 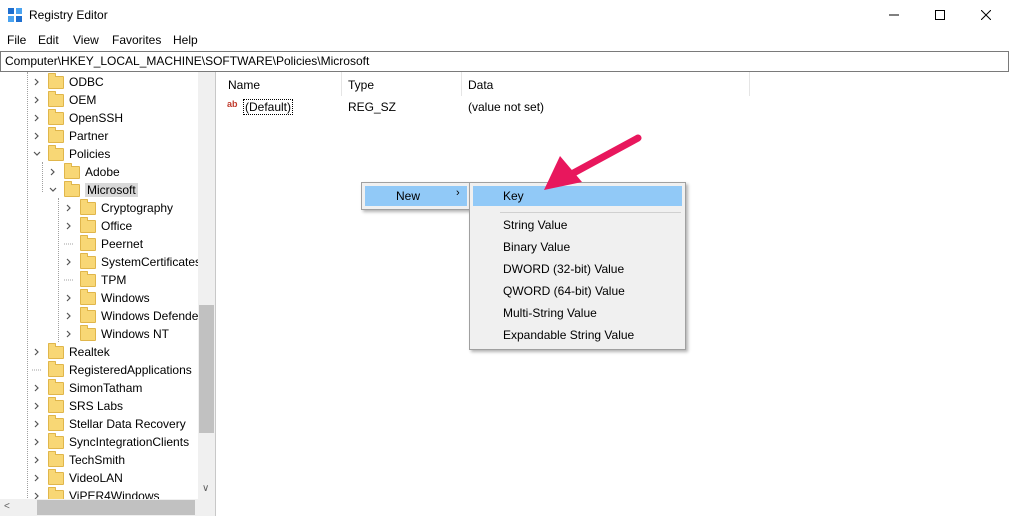 I want to click on scroll-left-icon: <, so click(x=7, y=506).